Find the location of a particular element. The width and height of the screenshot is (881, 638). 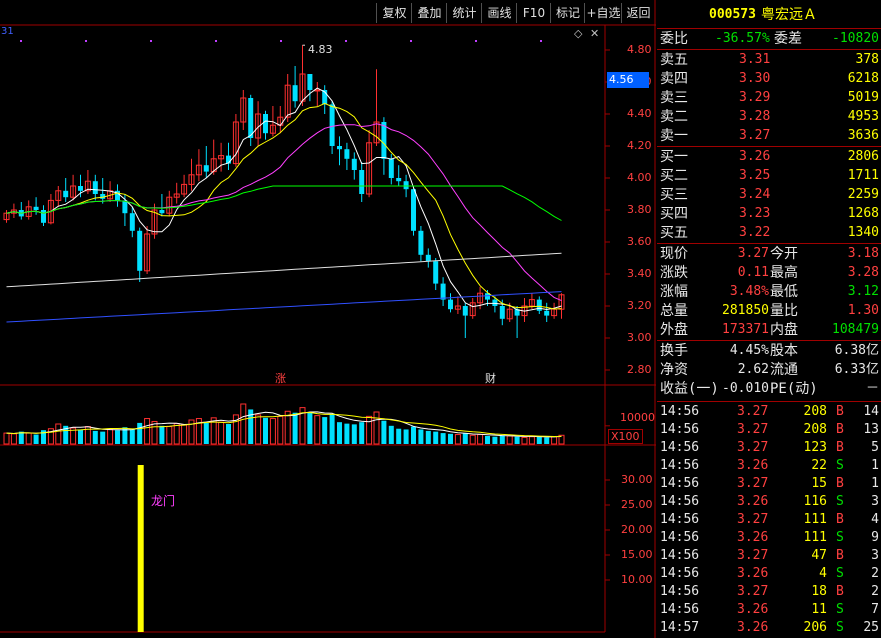

stat-value: 108479 is located at coordinates (855, 329).